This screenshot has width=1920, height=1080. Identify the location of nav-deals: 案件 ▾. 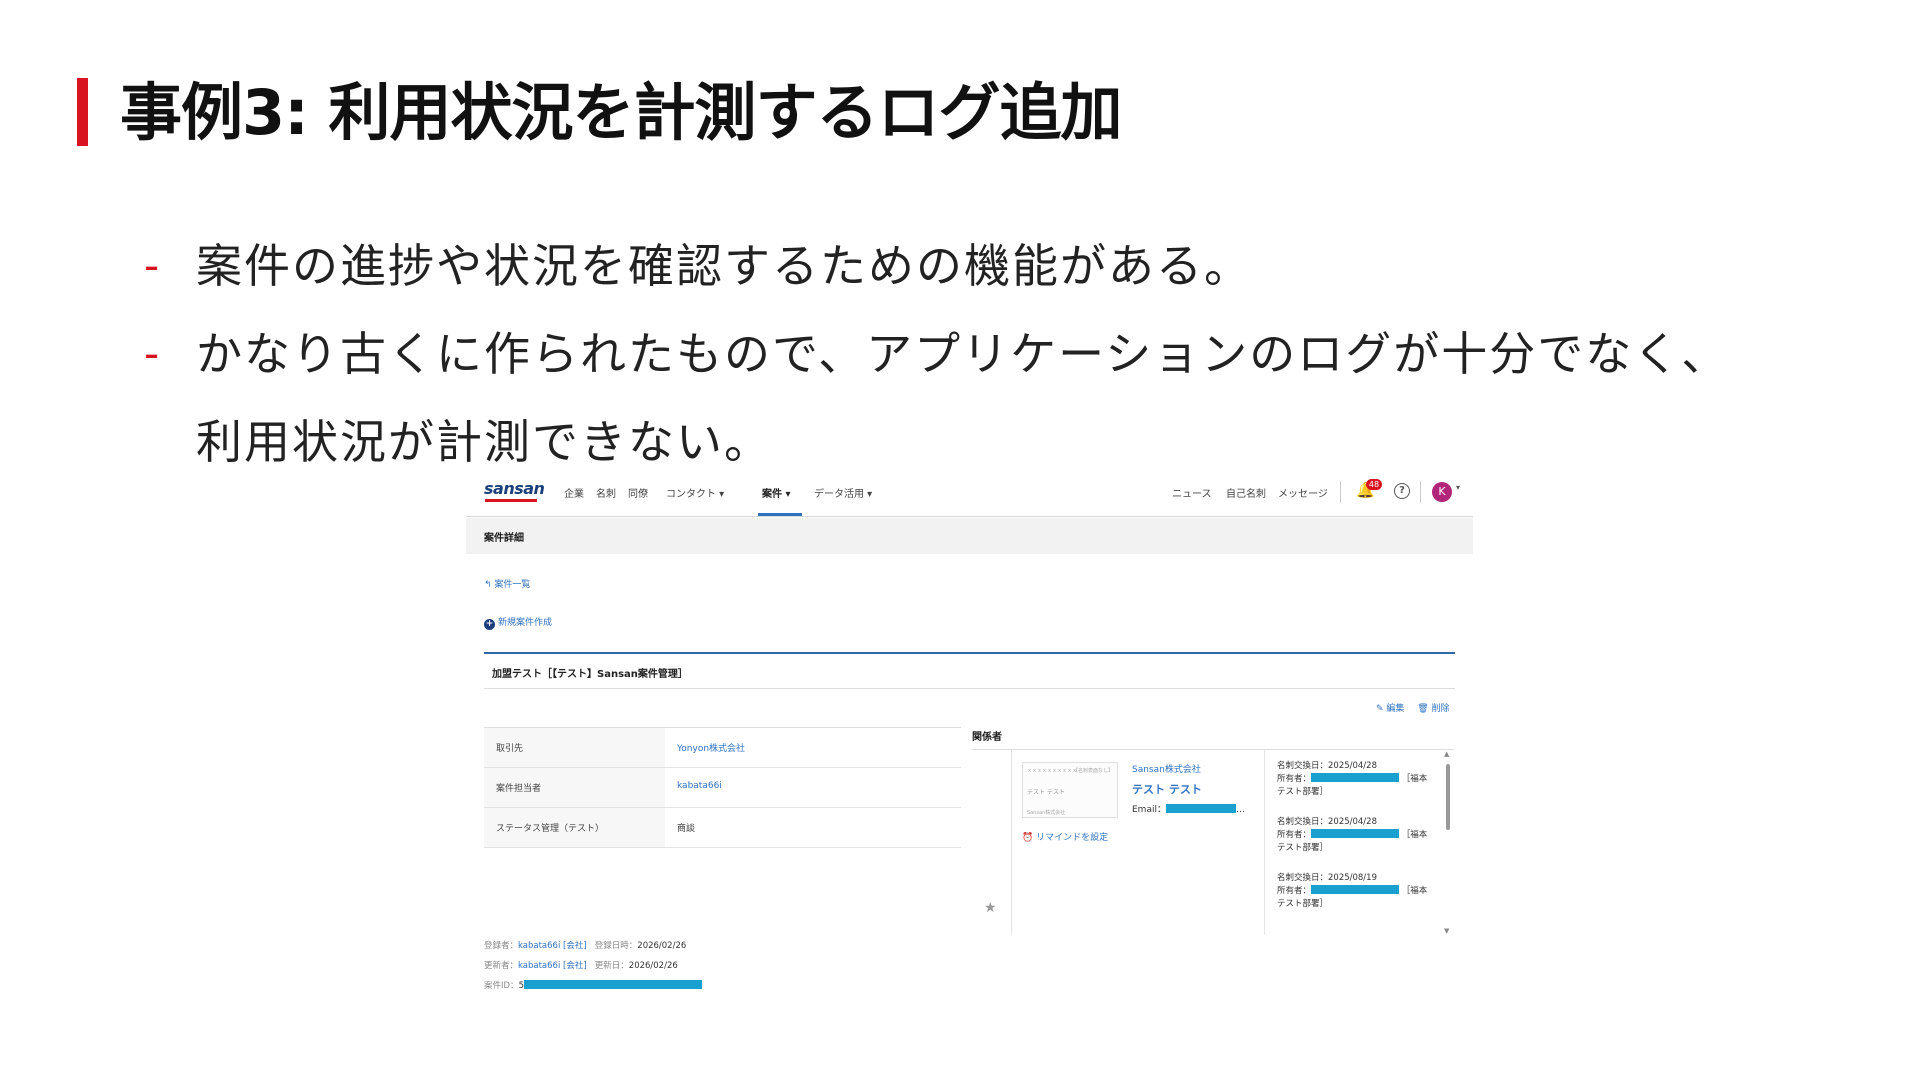
(776, 492).